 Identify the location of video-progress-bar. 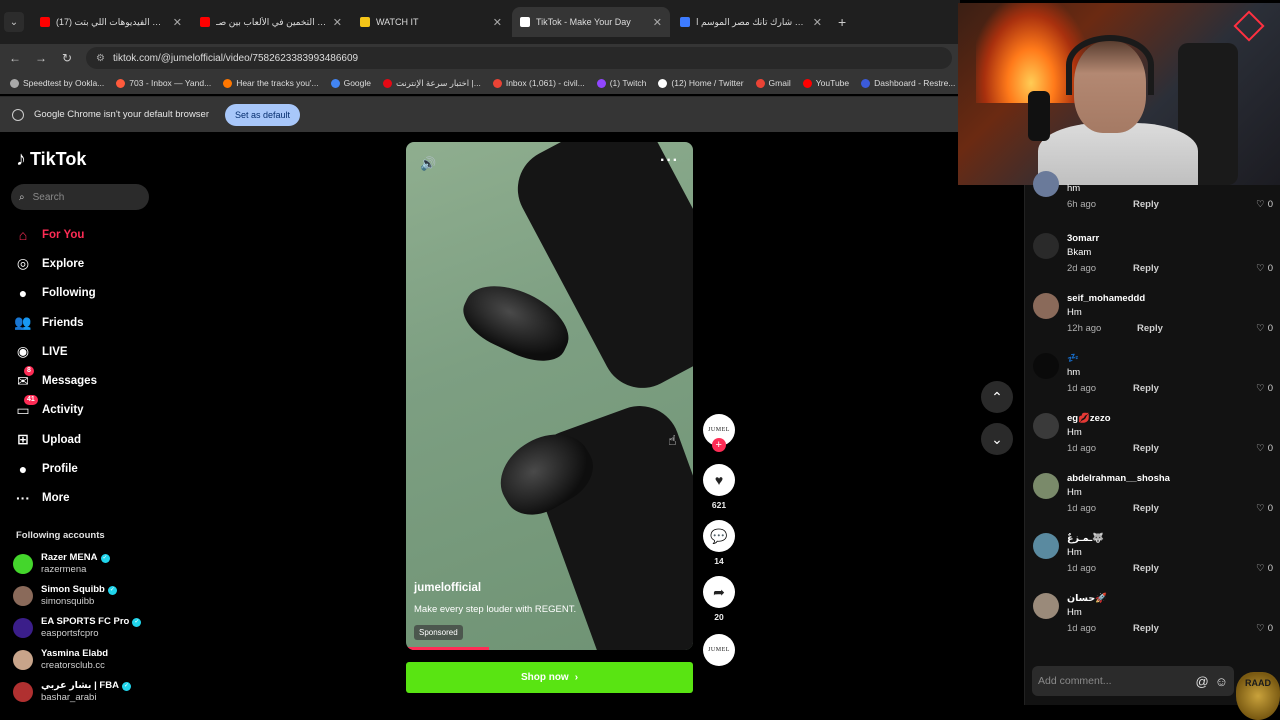
(448, 648).